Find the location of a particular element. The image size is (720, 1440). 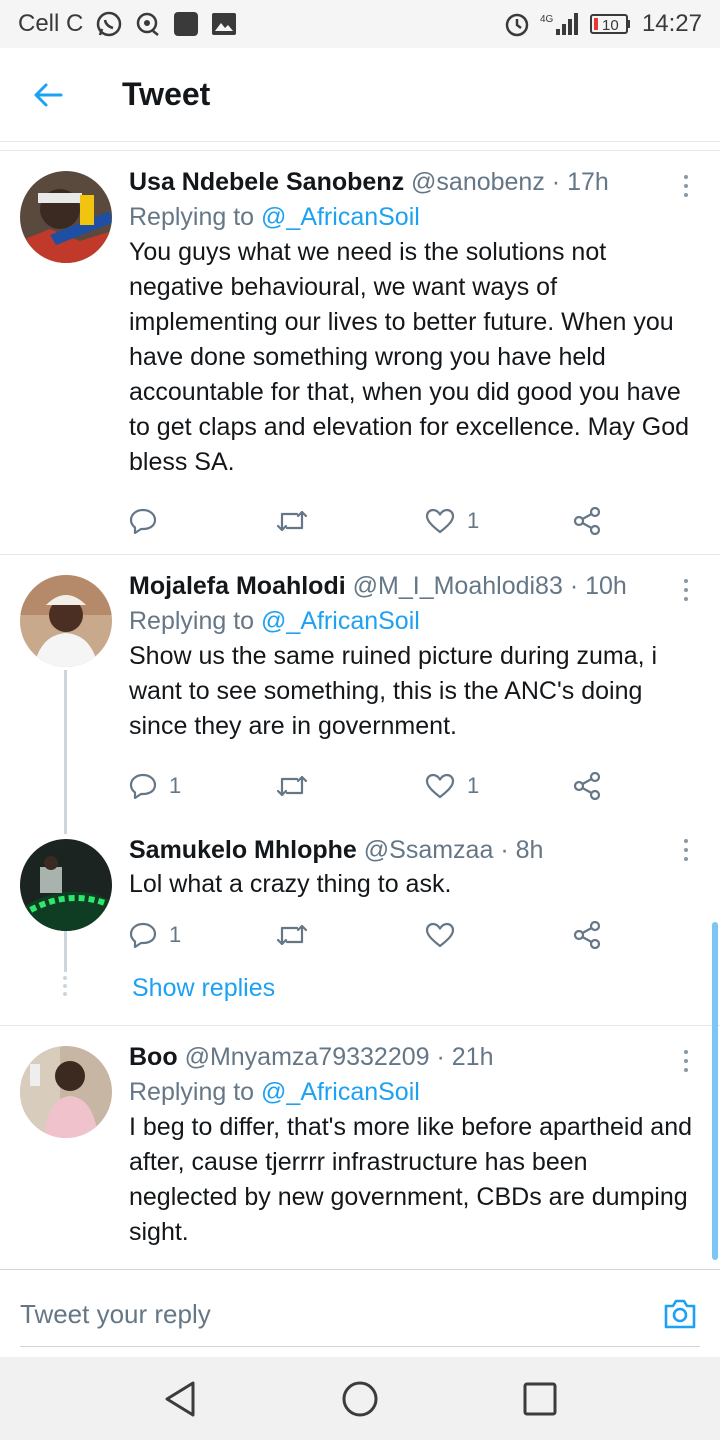

divider is located at coordinates (360, 1346).